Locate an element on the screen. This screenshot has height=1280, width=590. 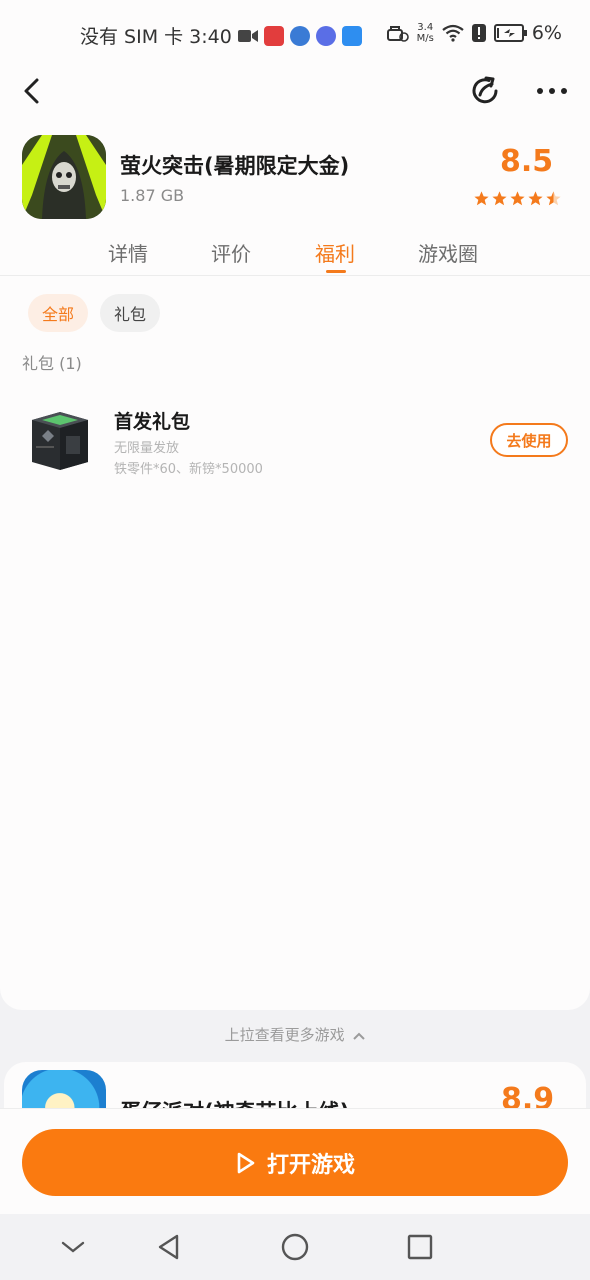
tab-bar: 详情 评价 福利 游戏圈 is located at coordinates (295, 257).